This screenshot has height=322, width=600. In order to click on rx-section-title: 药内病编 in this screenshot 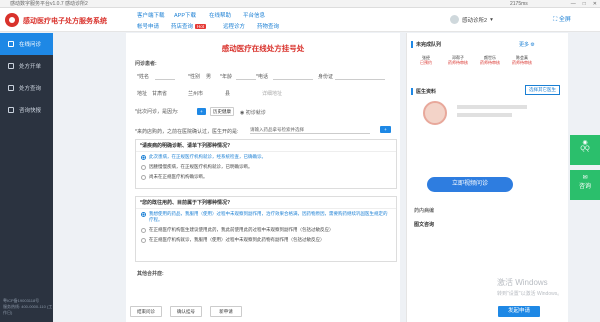, I will do `click(424, 211)`.